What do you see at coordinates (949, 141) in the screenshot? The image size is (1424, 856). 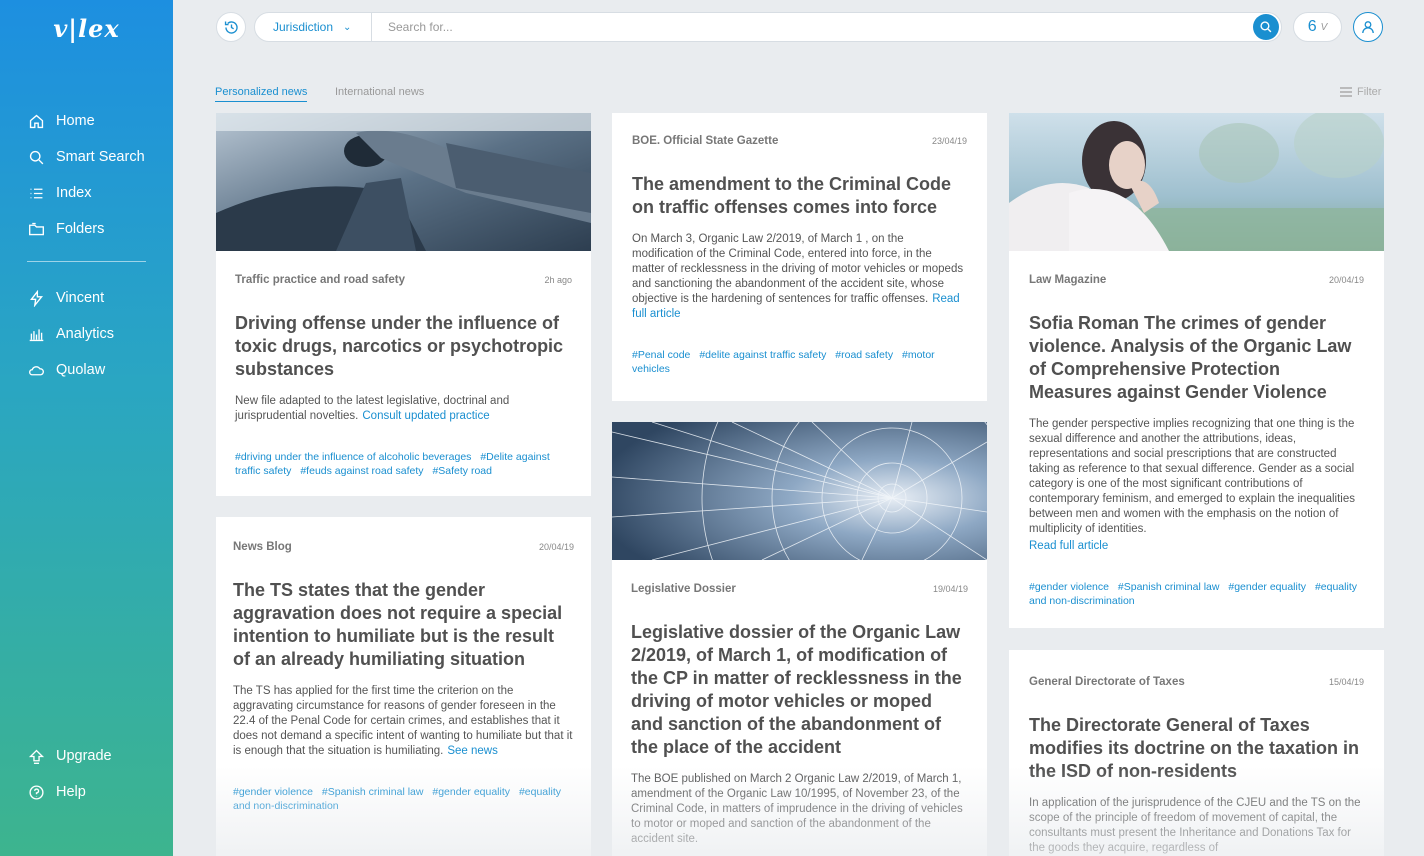 I see `card-date: 23/04/19` at bounding box center [949, 141].